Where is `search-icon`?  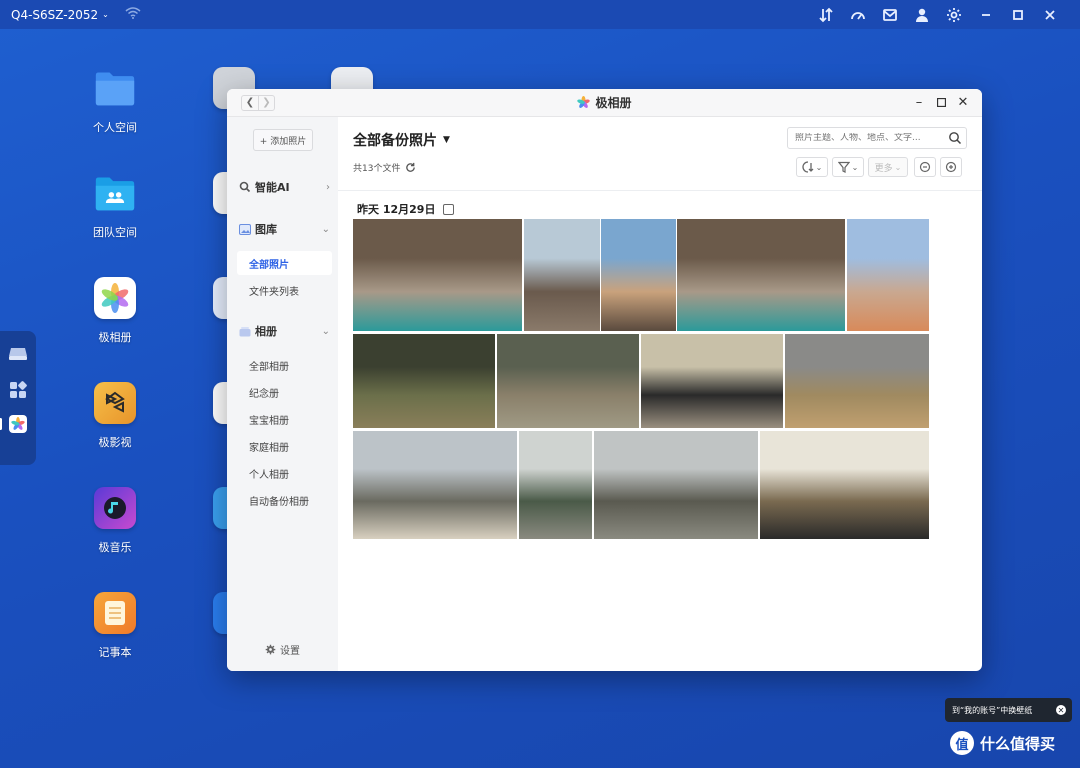 search-icon is located at coordinates (955, 138).